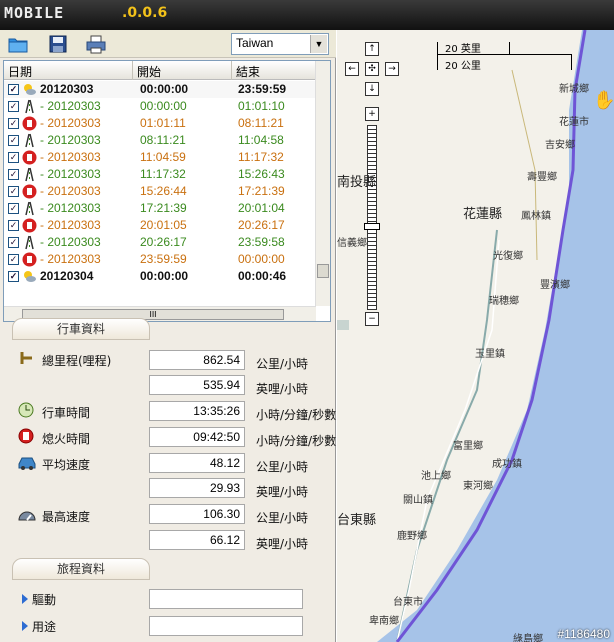 This screenshot has width=614, height=642. What do you see at coordinates (261, 191) in the screenshot?
I see `row-end: 17:21:39` at bounding box center [261, 191].